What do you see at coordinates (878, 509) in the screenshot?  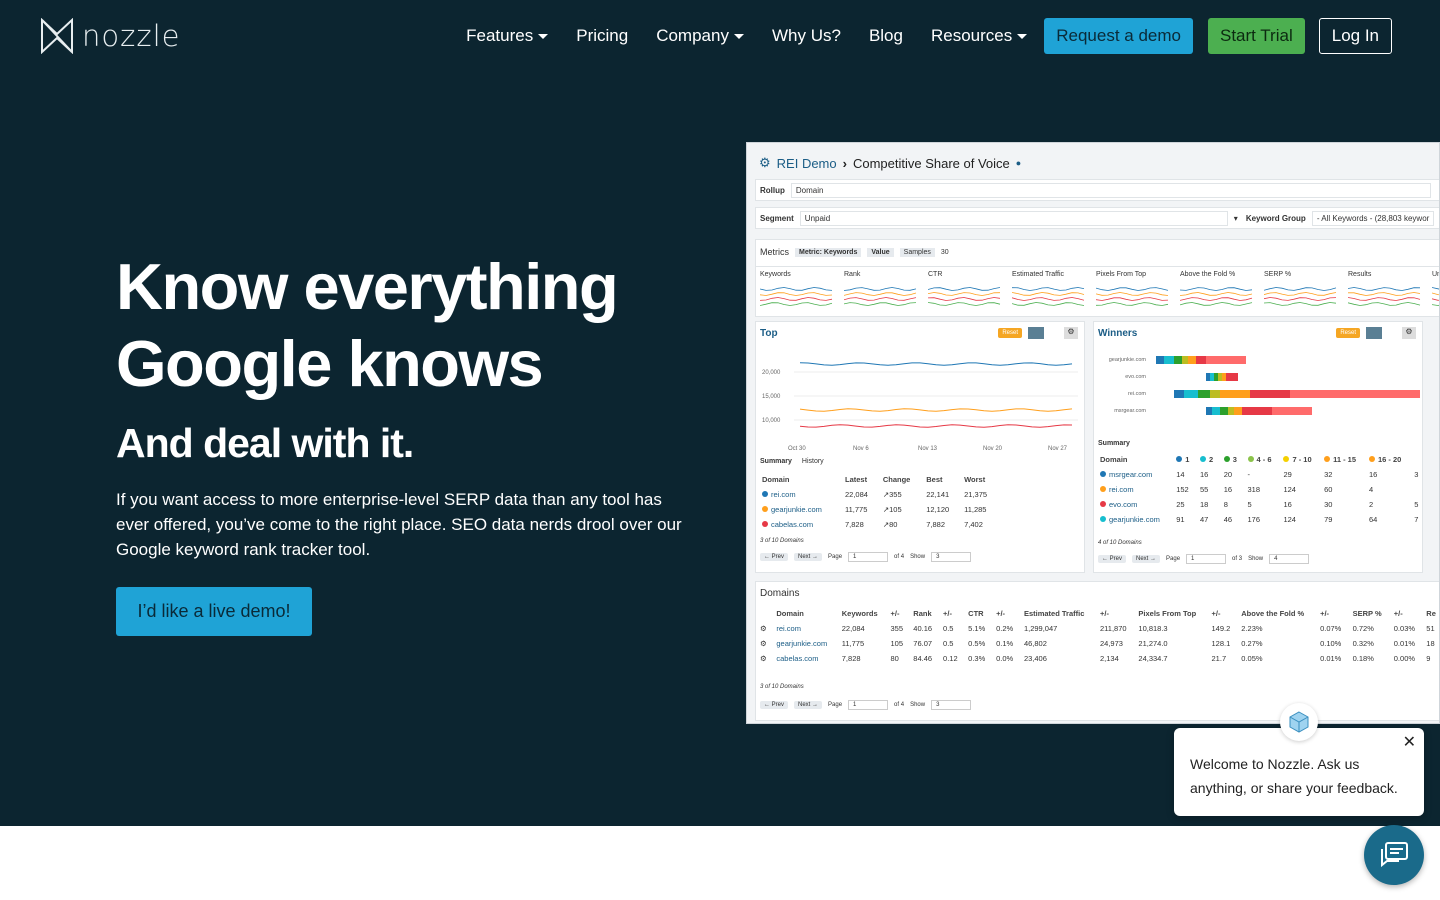 I see `table-row: gearjunkie.com 11,775 ↗105 12,120 11,285` at bounding box center [878, 509].